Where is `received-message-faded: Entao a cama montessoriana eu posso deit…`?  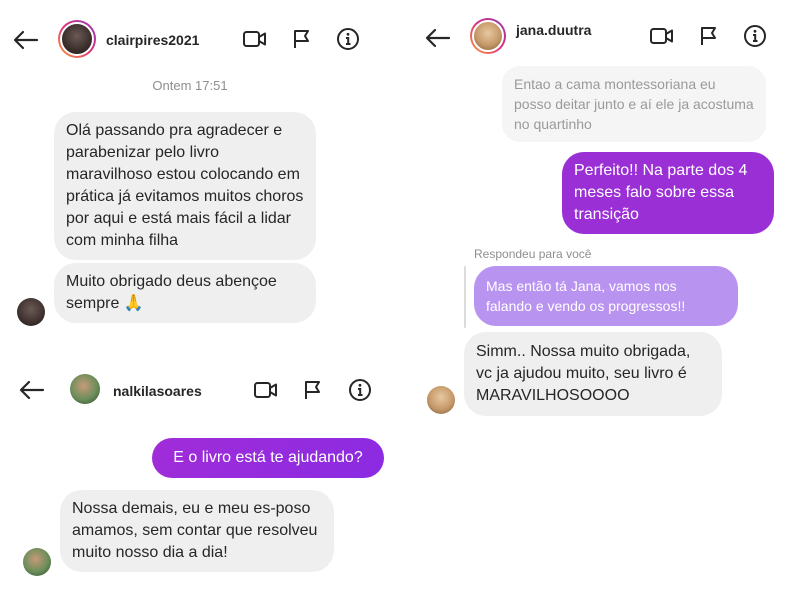 received-message-faded: Entao a cama montessoriana eu posso deit… is located at coordinates (634, 104).